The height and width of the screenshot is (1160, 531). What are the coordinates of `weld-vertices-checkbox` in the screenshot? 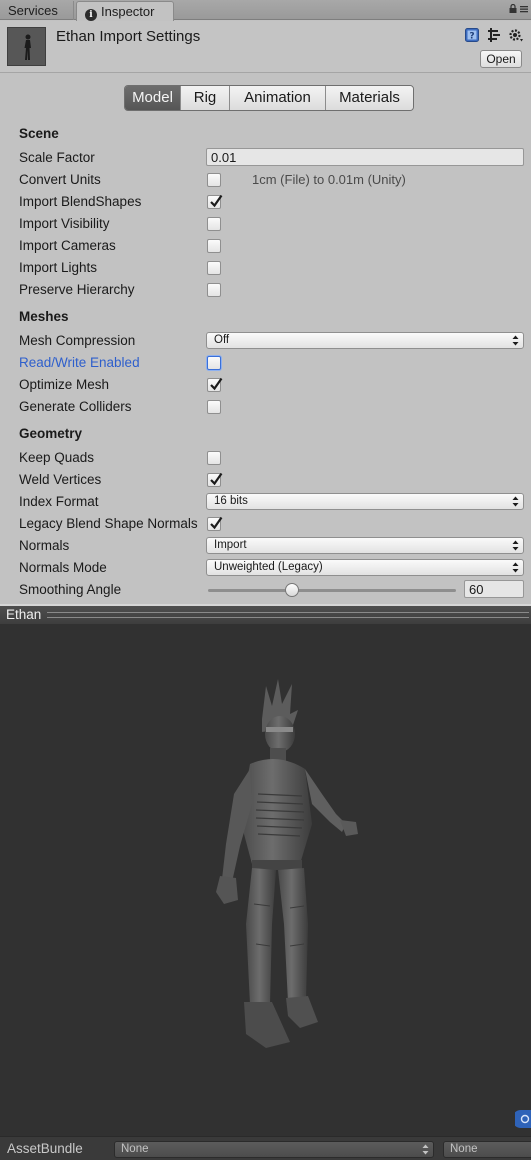 It's located at (215, 479).